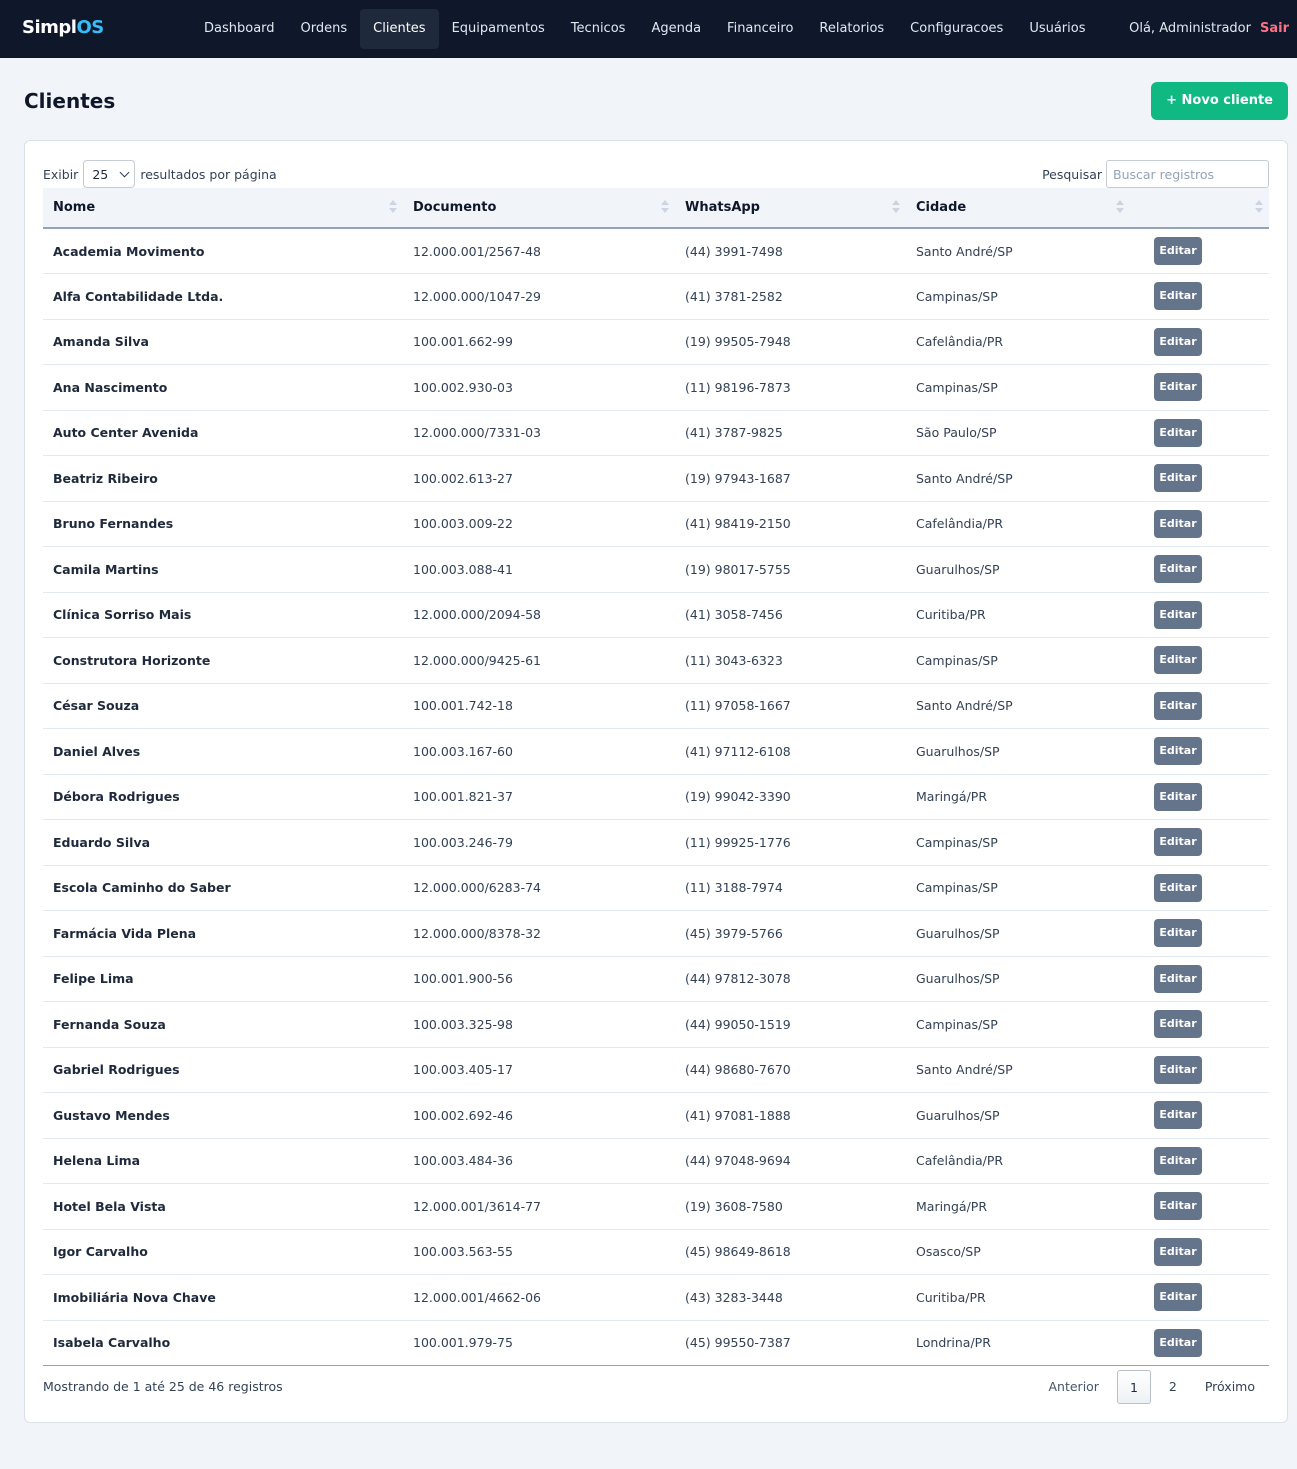 The image size is (1297, 1469). What do you see at coordinates (109, 174) in the screenshot?
I see `page-size-select: 25` at bounding box center [109, 174].